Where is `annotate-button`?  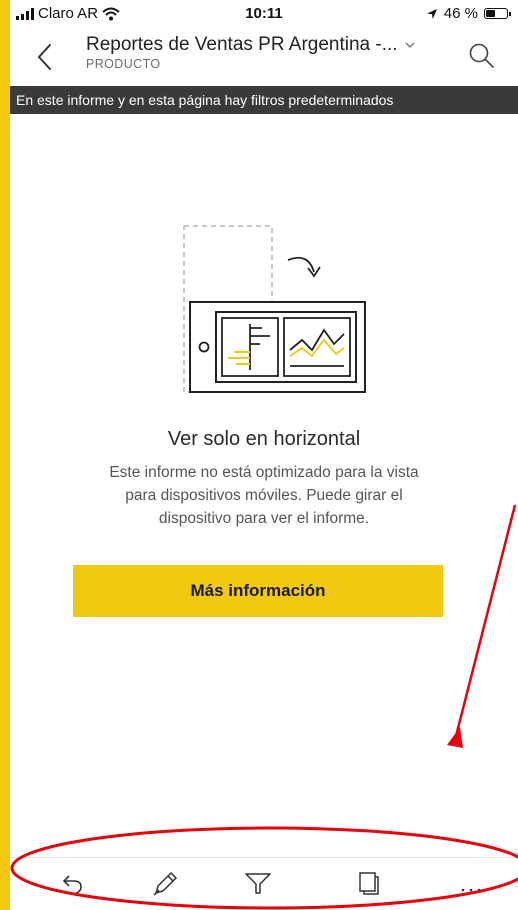 annotate-button is located at coordinates (165, 883).